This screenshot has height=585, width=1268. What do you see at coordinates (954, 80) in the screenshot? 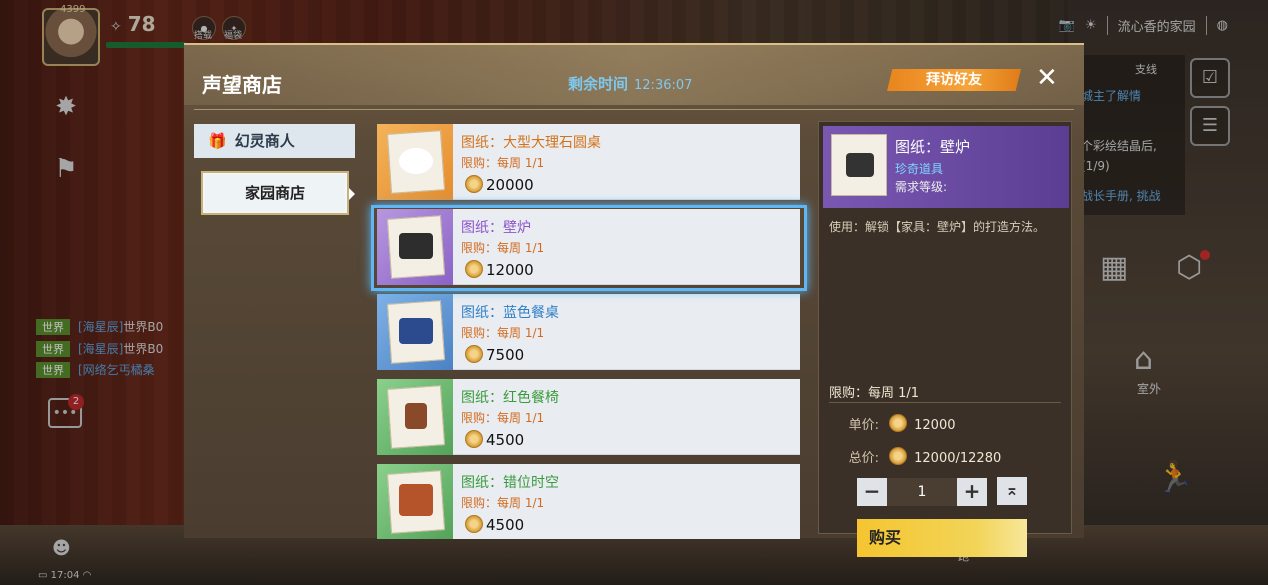
I see `visit-friend-button: 拜访好友` at bounding box center [954, 80].